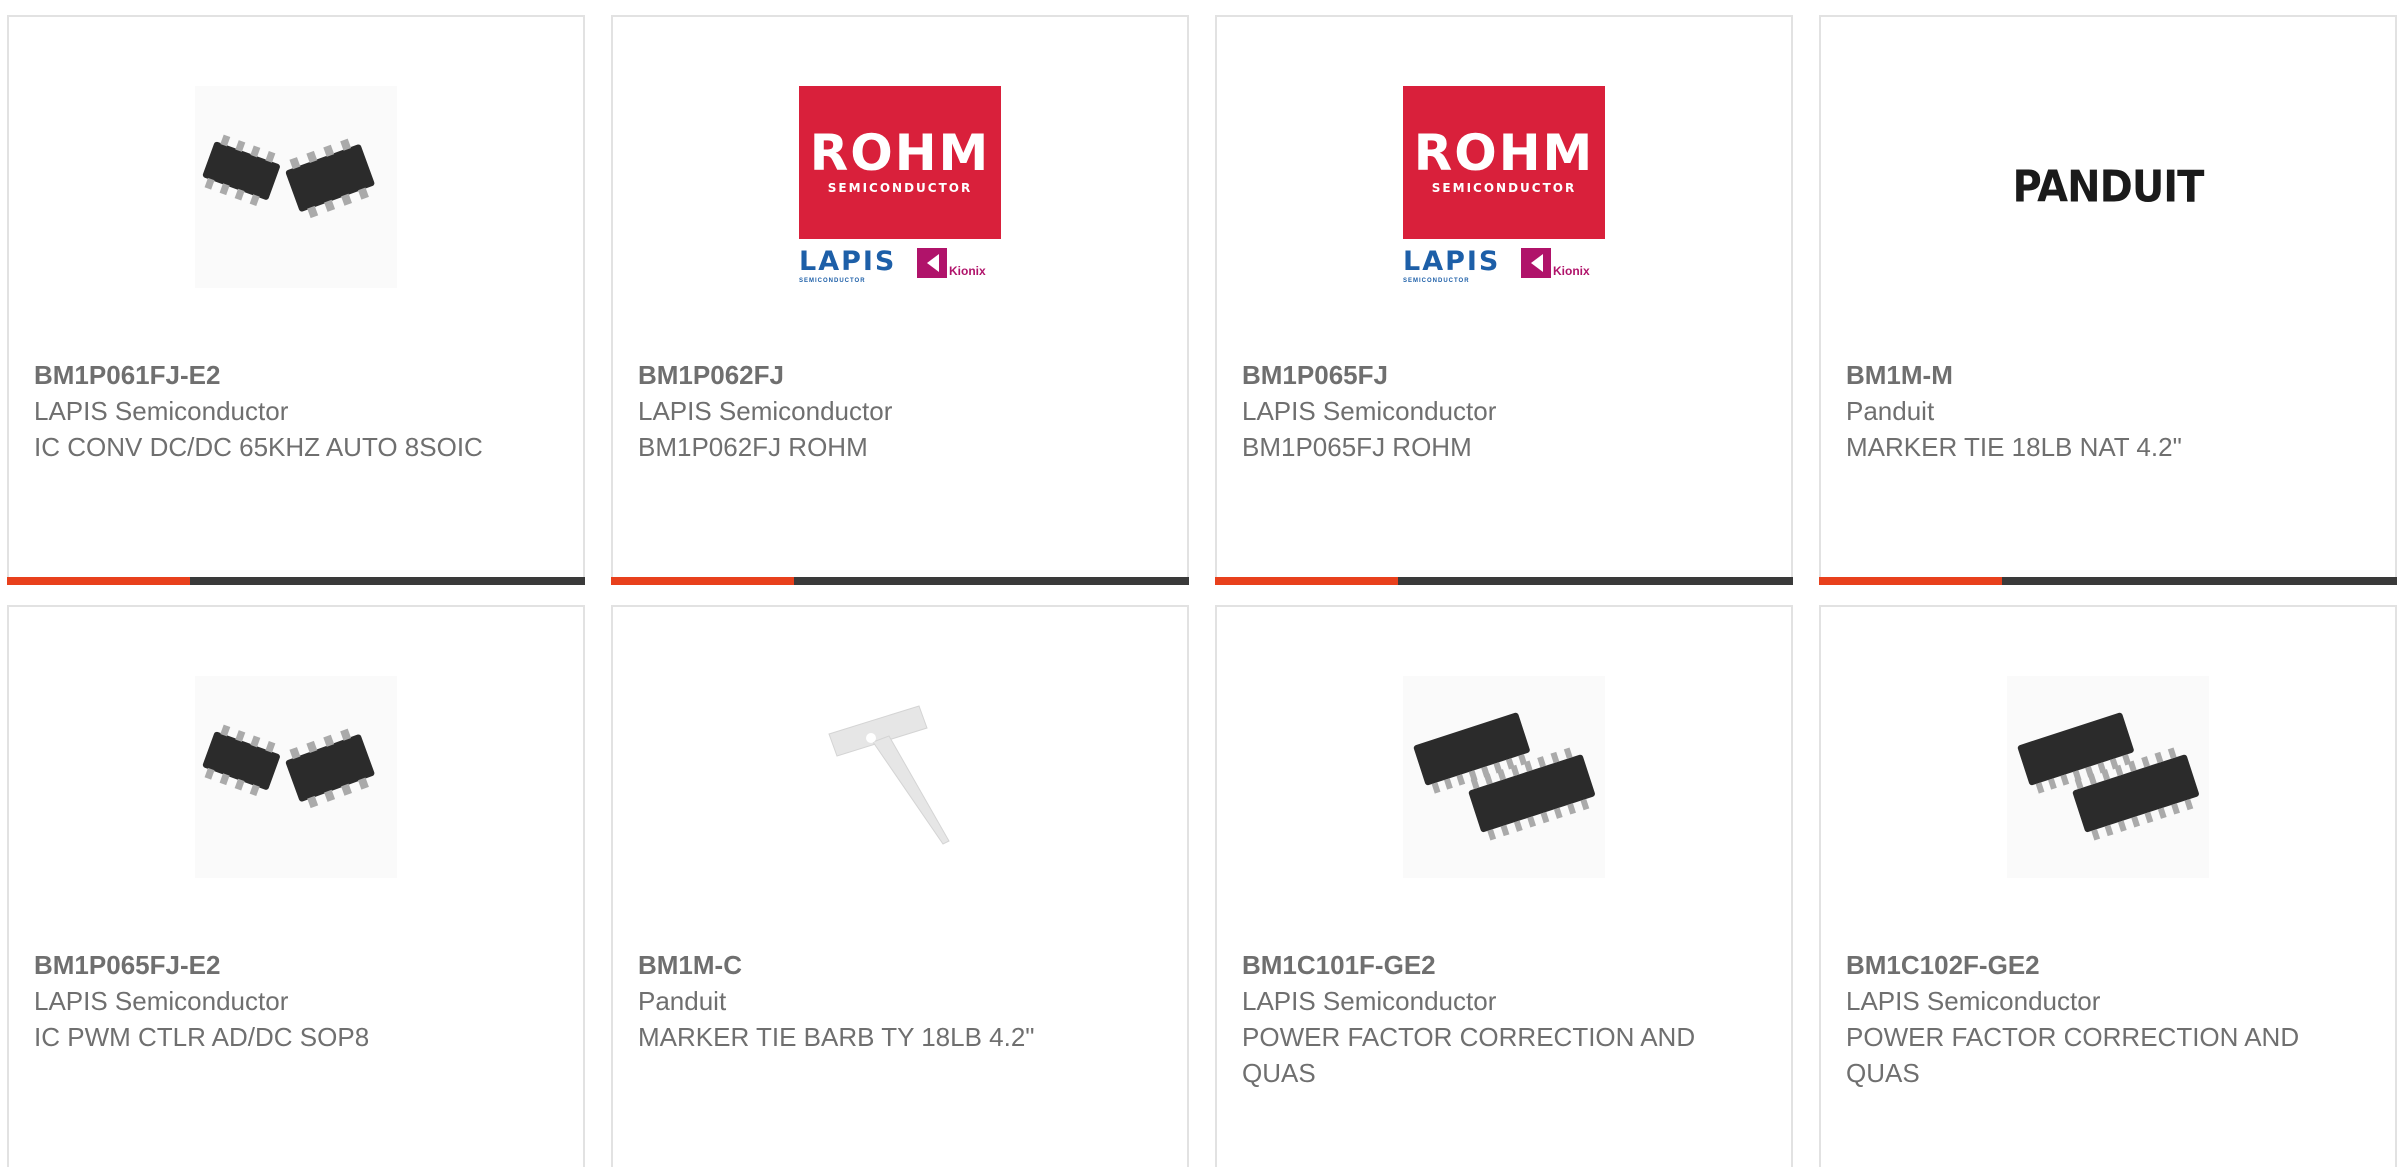 The image size is (2400, 1167). I want to click on product-image: PANDUIT, so click(2108, 187).